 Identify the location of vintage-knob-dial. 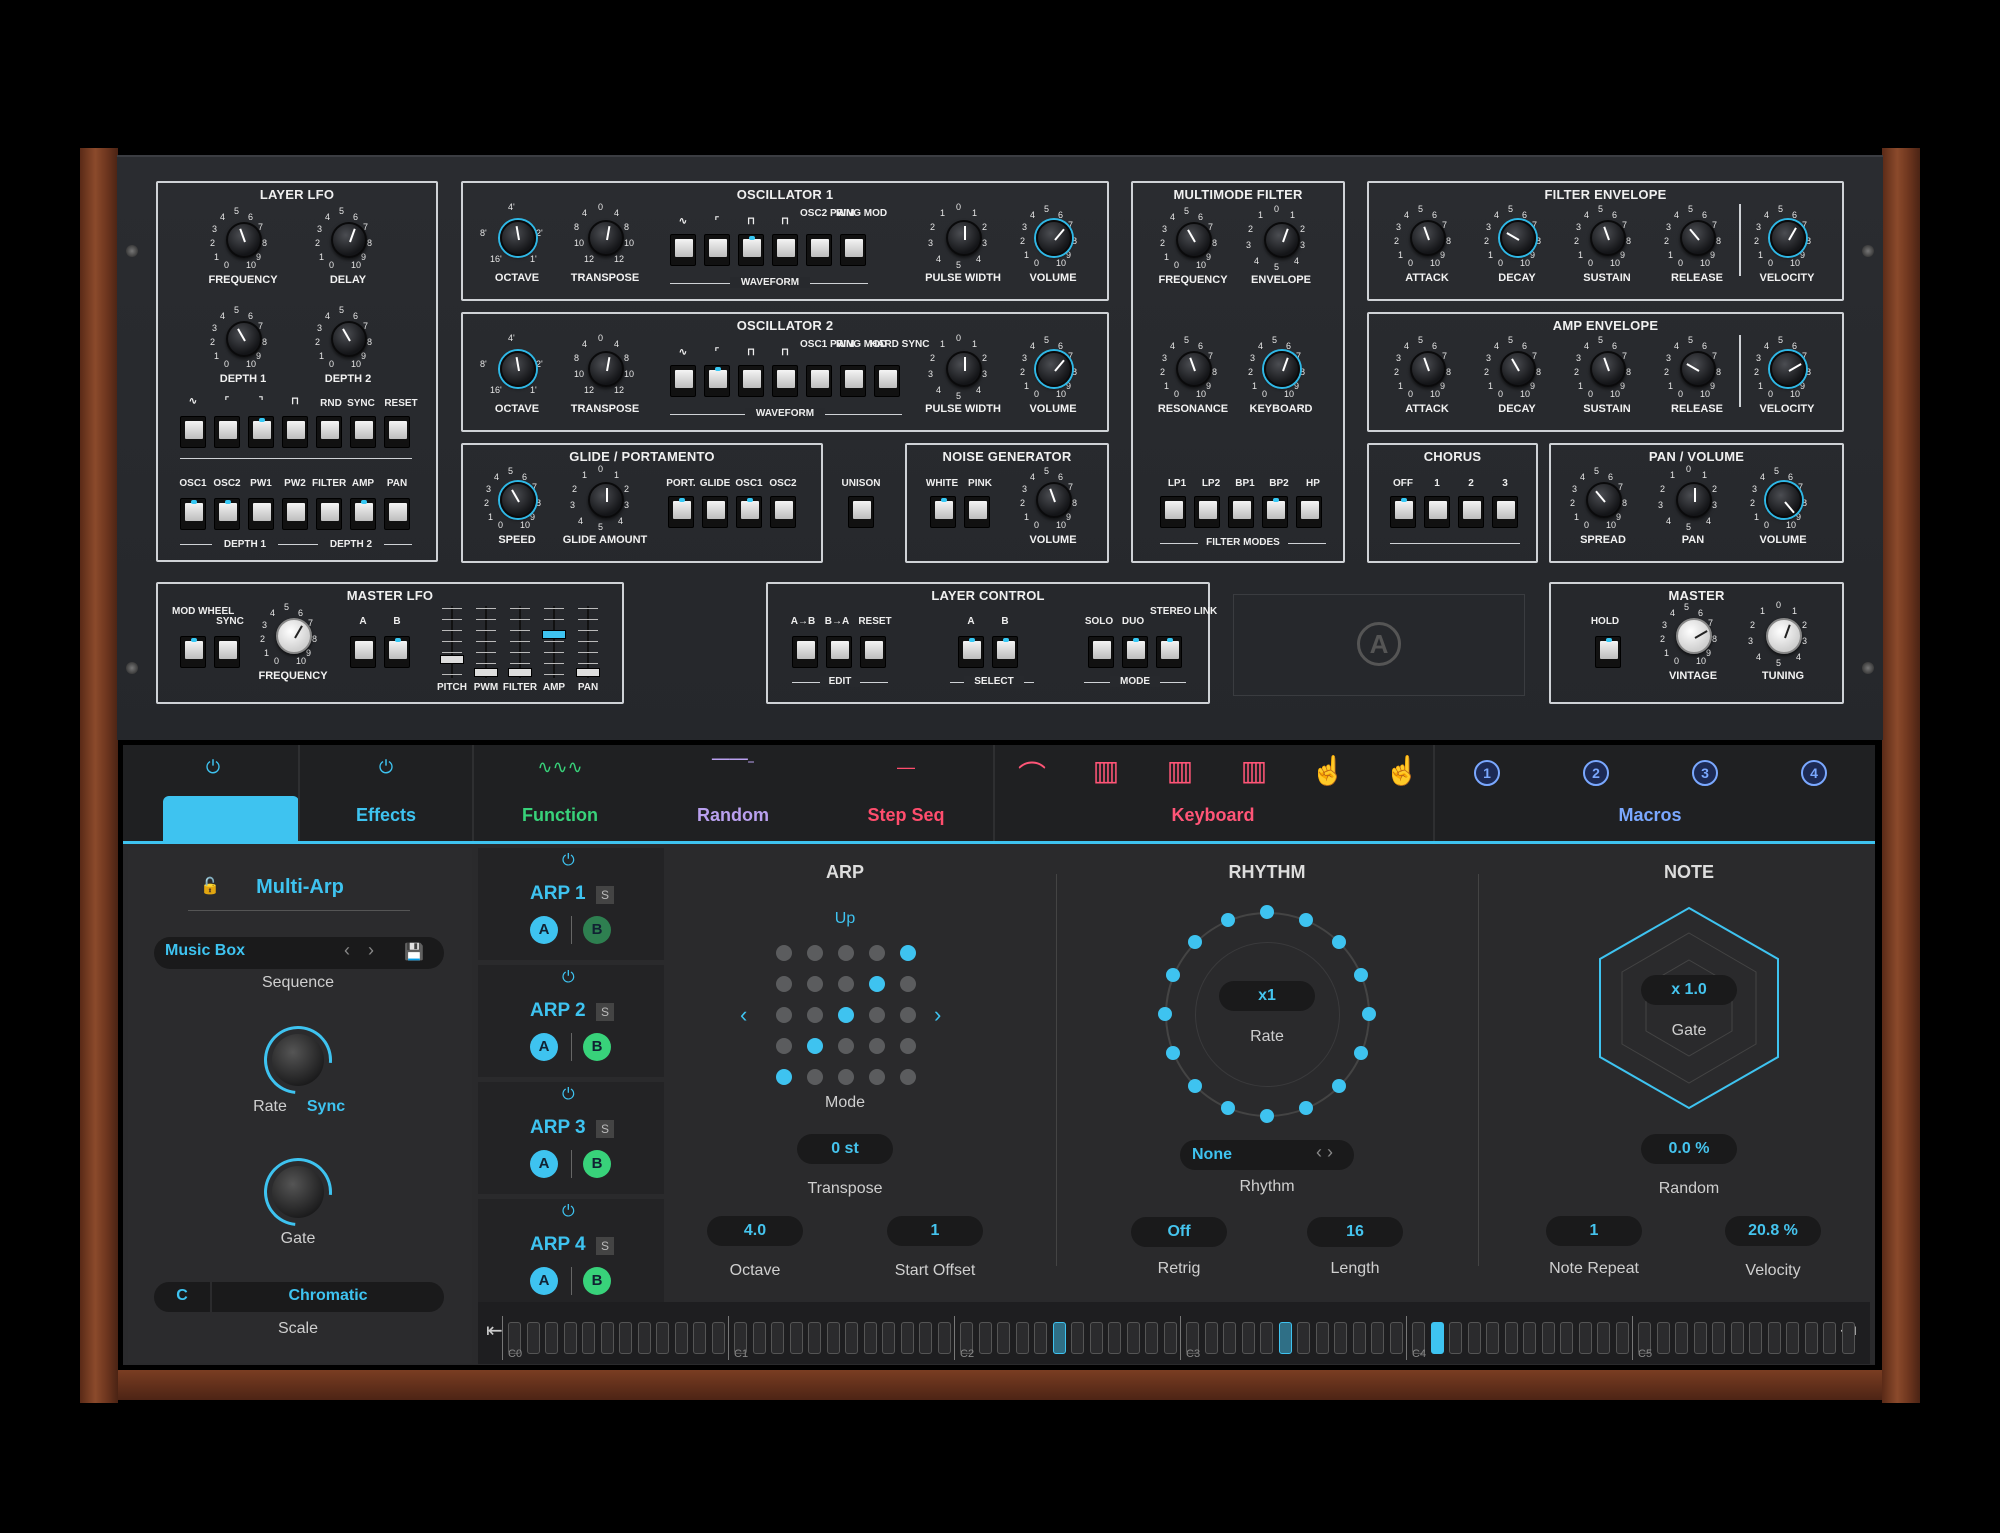
(1694, 636).